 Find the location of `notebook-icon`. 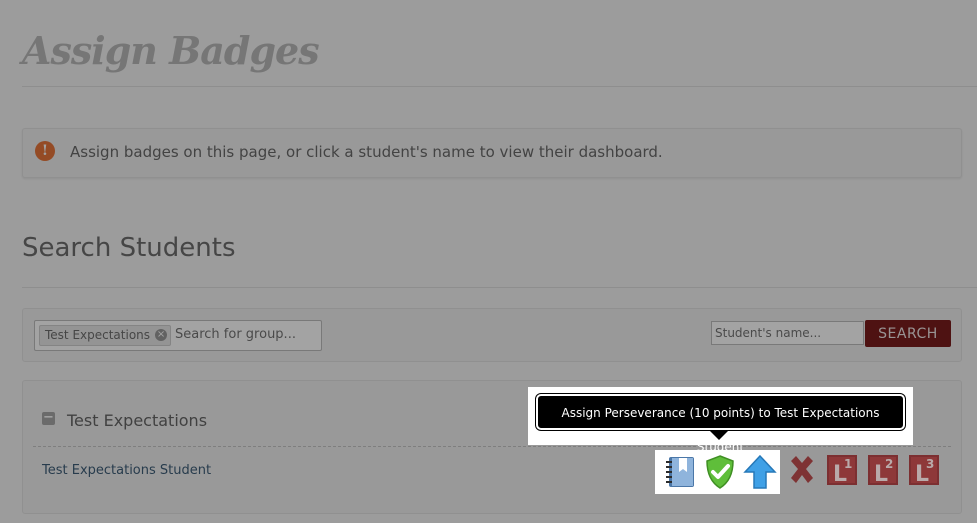

notebook-icon is located at coordinates (681, 472).